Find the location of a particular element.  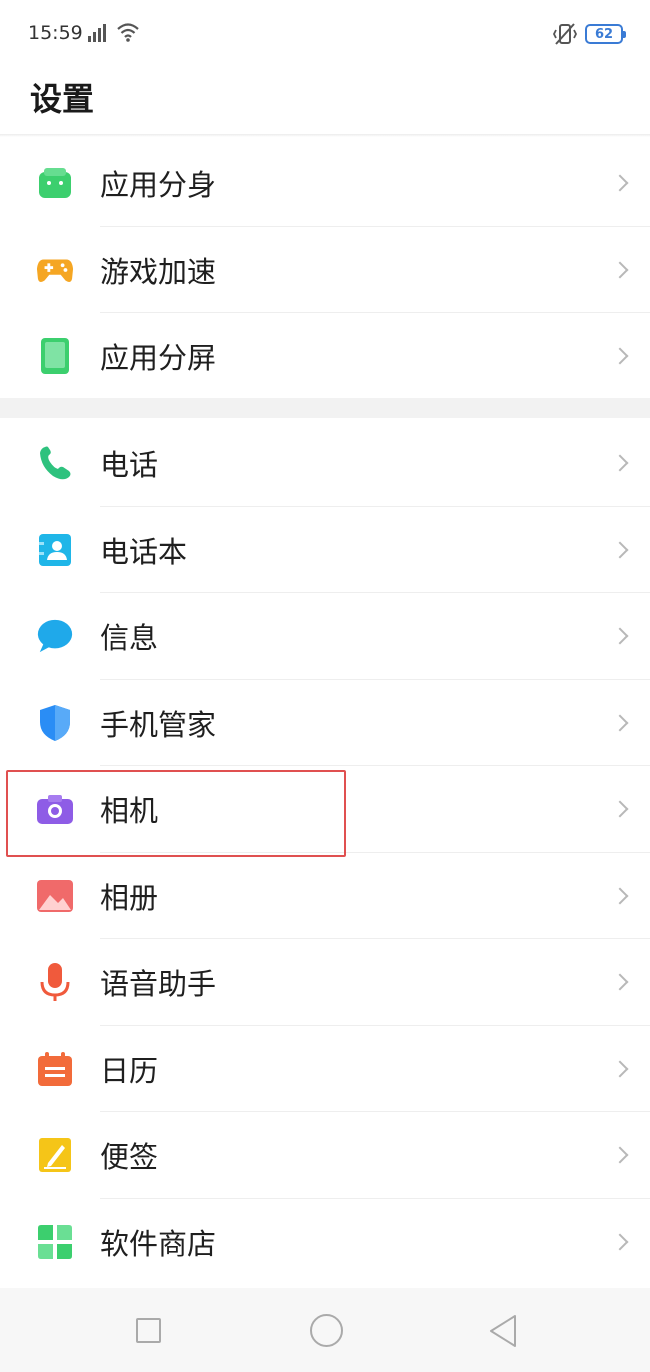

settings-item-label: 游戏加速 is located at coordinates (158, 271).